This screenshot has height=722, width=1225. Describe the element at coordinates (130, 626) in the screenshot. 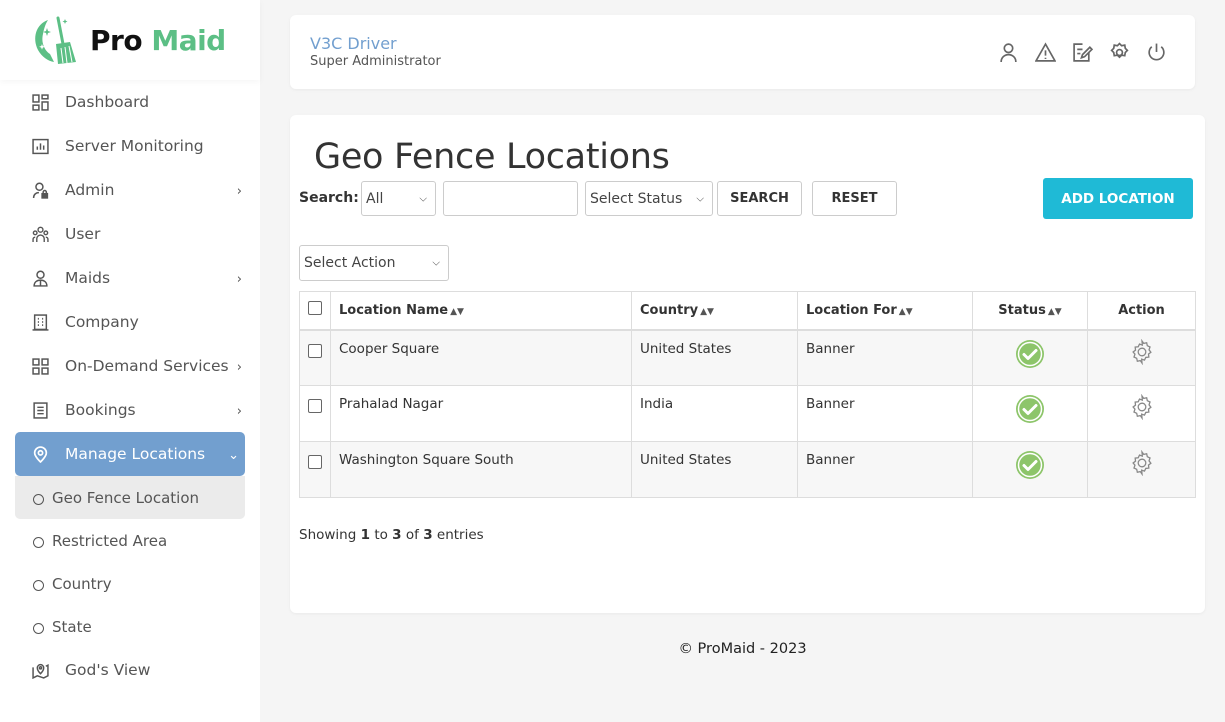

I see `sidebar-subitem-state: State` at that location.